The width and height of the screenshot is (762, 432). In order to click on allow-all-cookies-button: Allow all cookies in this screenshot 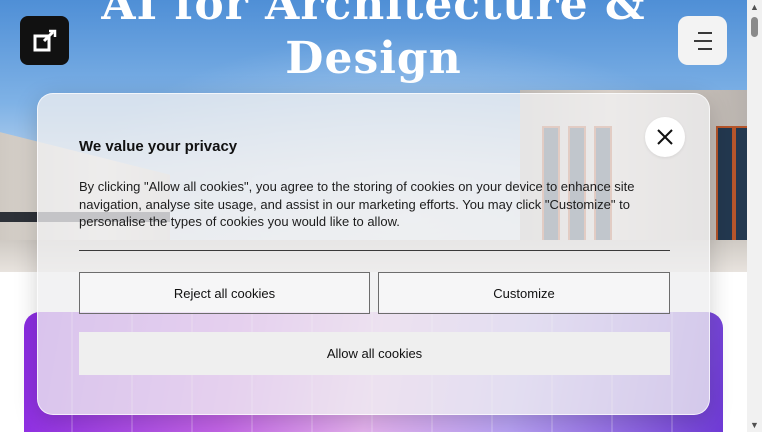, I will do `click(374, 353)`.